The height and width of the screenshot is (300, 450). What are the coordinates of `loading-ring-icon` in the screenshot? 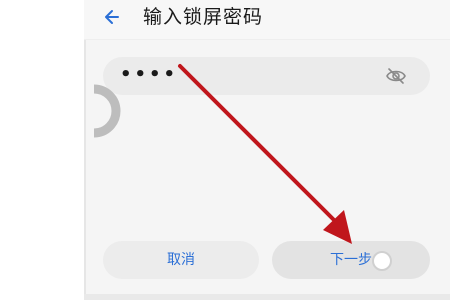 It's located at (107, 111).